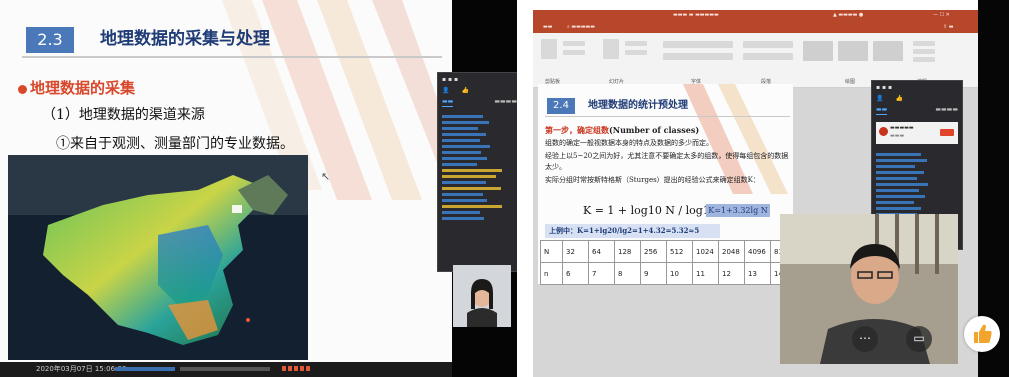 This screenshot has width=1009, height=377. What do you see at coordinates (919, 339) in the screenshot?
I see `screen-share-icon: ▭` at bounding box center [919, 339].